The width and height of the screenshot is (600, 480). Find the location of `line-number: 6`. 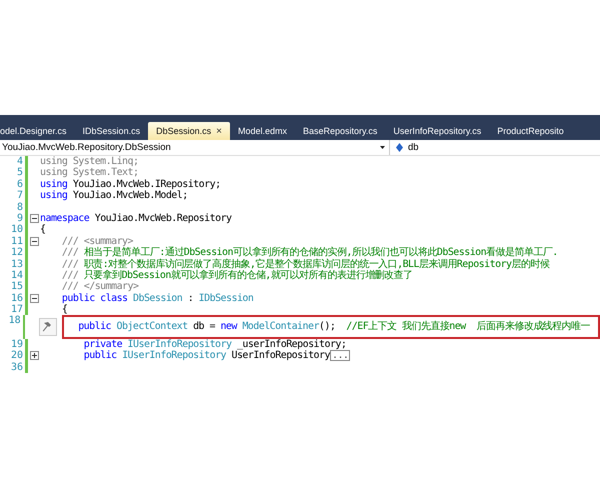

line-number: 6 is located at coordinates (20, 184).